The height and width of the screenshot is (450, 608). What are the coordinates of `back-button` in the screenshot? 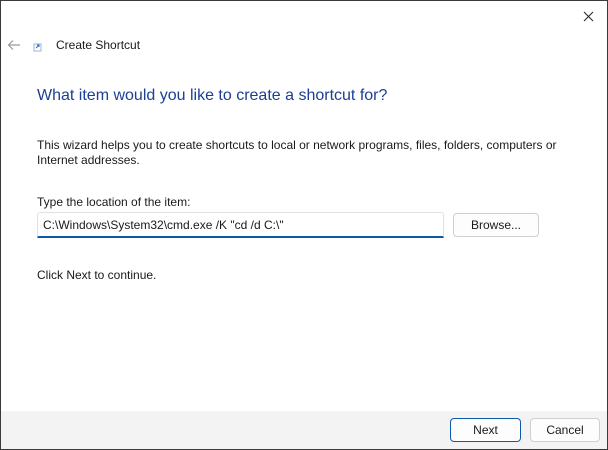 It's located at (14, 45).